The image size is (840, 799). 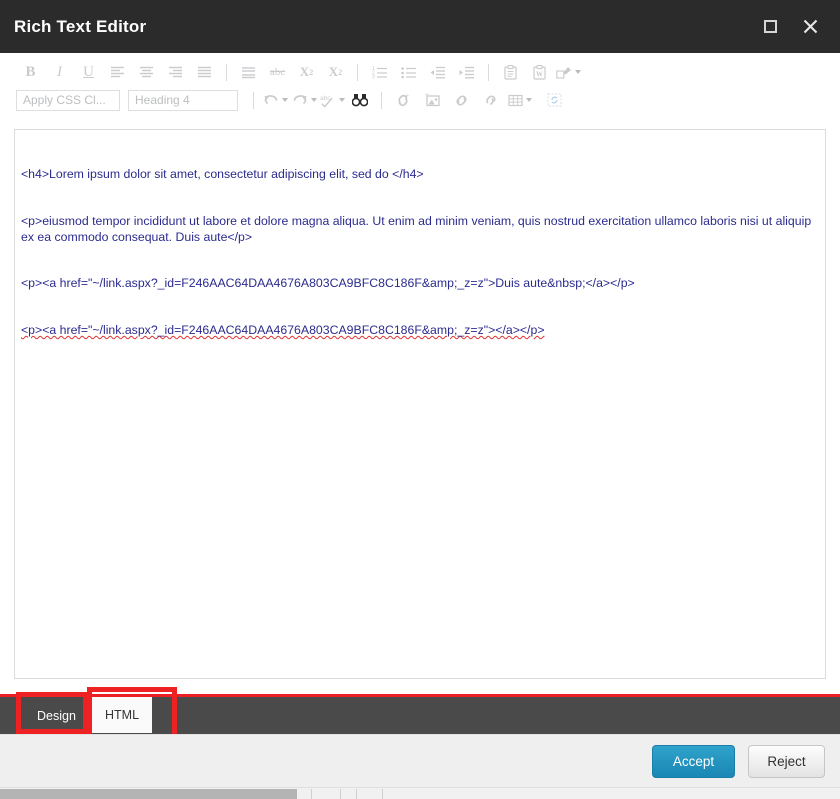 What do you see at coordinates (59, 72) in the screenshot?
I see `italic-button: I` at bounding box center [59, 72].